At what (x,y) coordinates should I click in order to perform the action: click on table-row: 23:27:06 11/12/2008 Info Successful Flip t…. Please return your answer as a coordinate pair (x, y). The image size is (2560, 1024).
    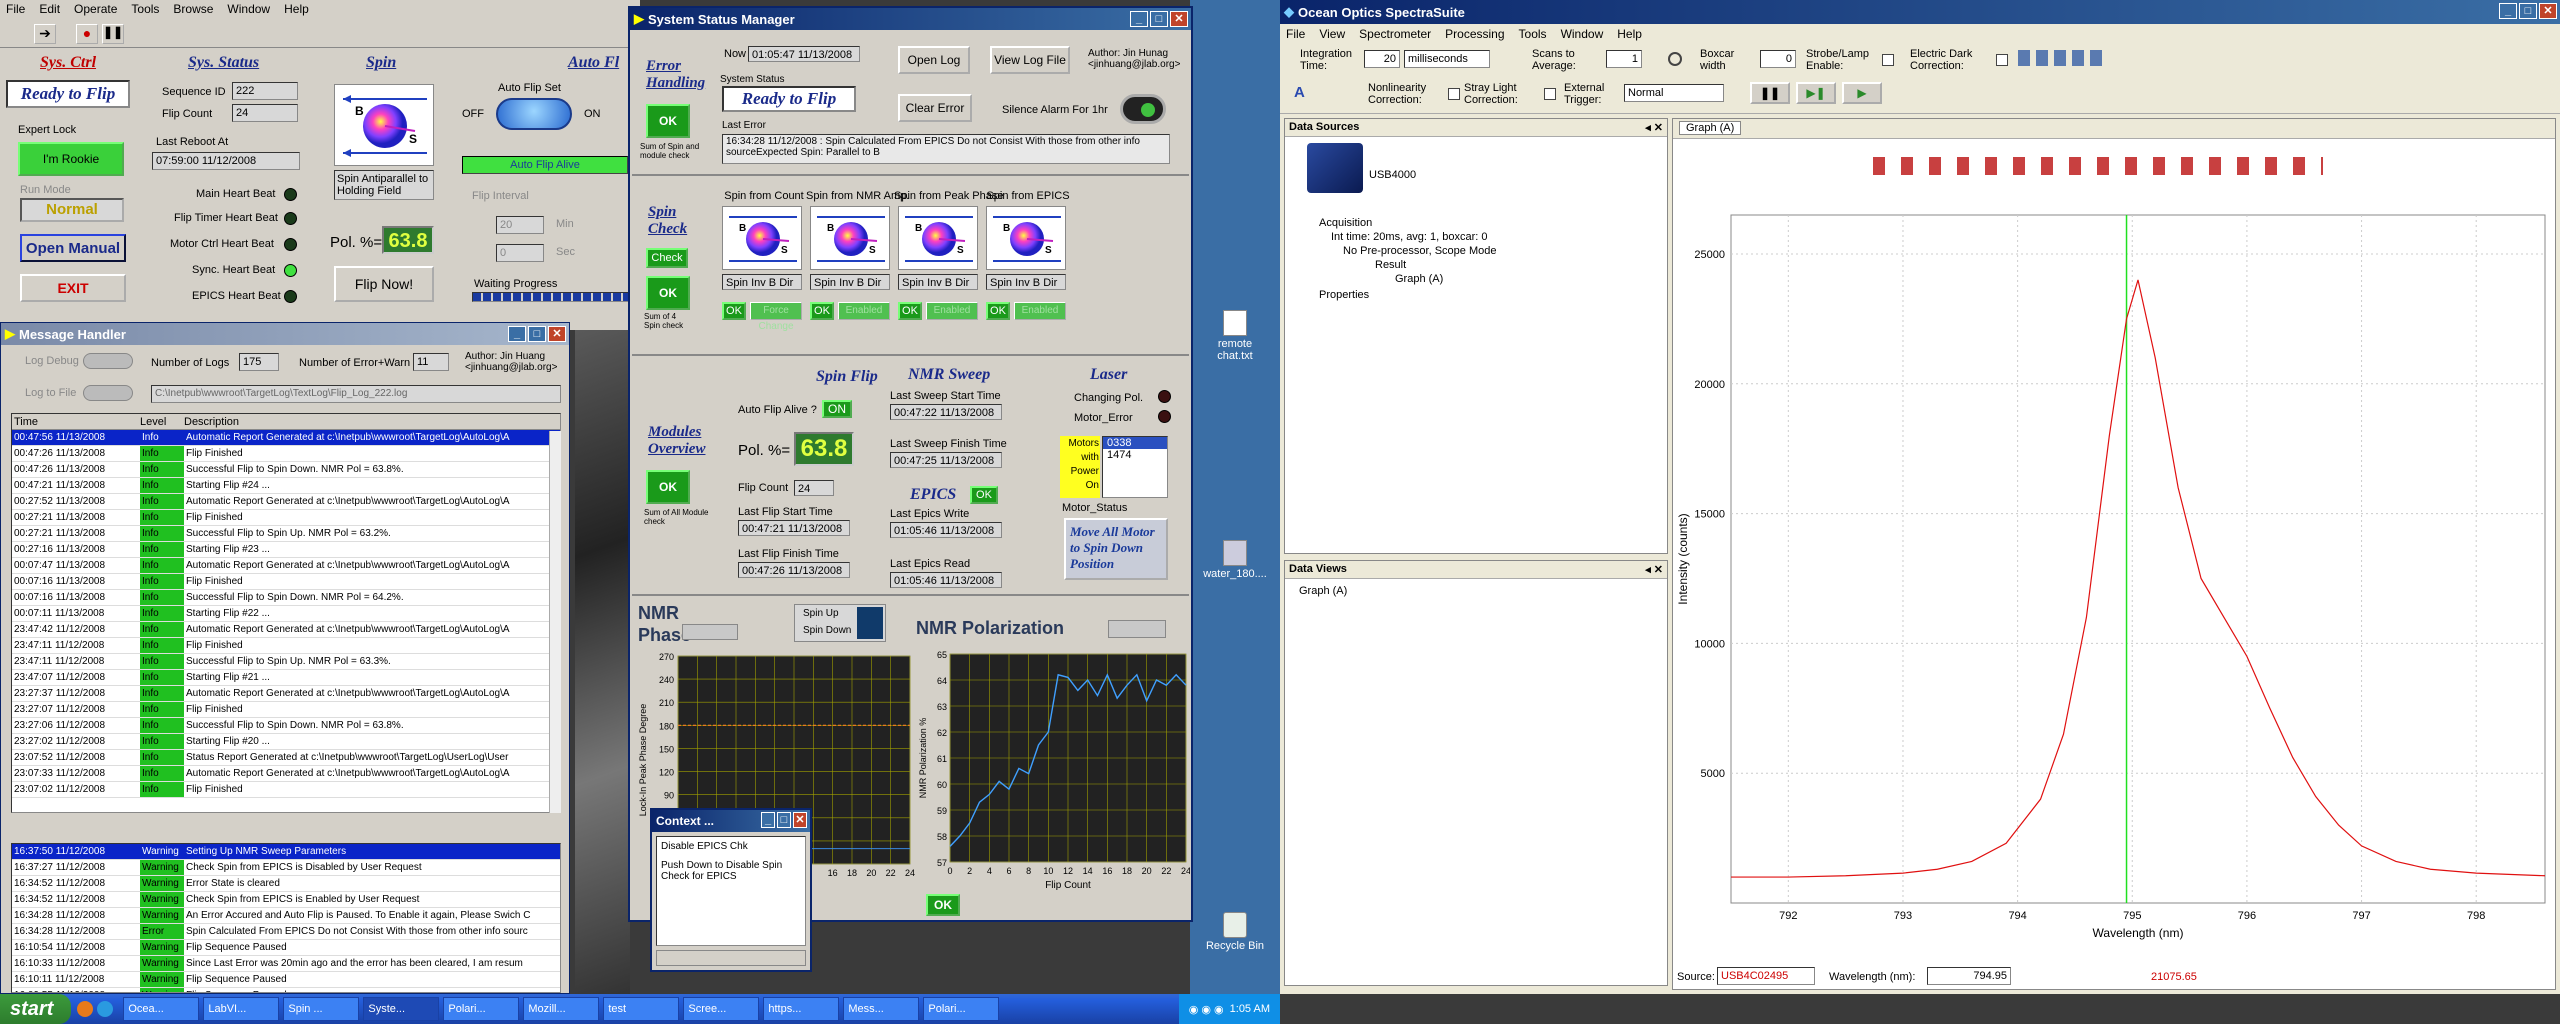
    Looking at the image, I should click on (286, 726).